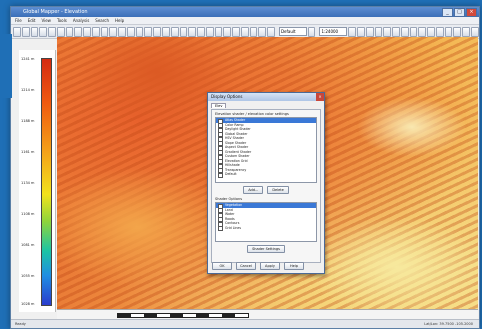  Describe the element at coordinates (32, 20) in the screenshot. I see `menu-edit: Edit` at that location.